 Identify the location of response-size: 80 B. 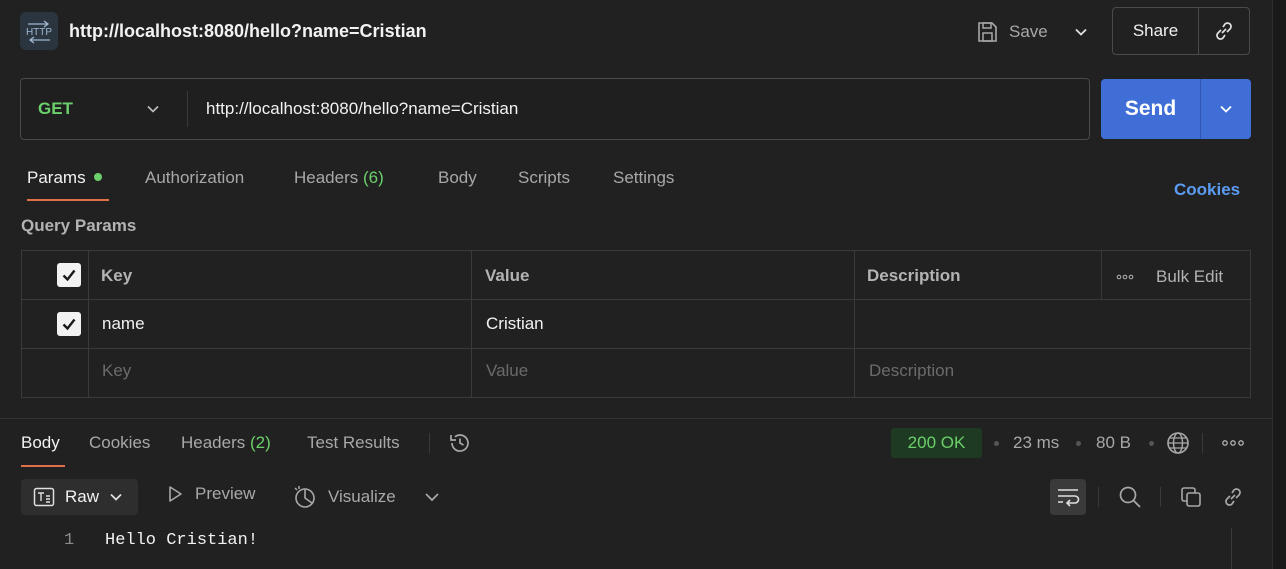
(1113, 443).